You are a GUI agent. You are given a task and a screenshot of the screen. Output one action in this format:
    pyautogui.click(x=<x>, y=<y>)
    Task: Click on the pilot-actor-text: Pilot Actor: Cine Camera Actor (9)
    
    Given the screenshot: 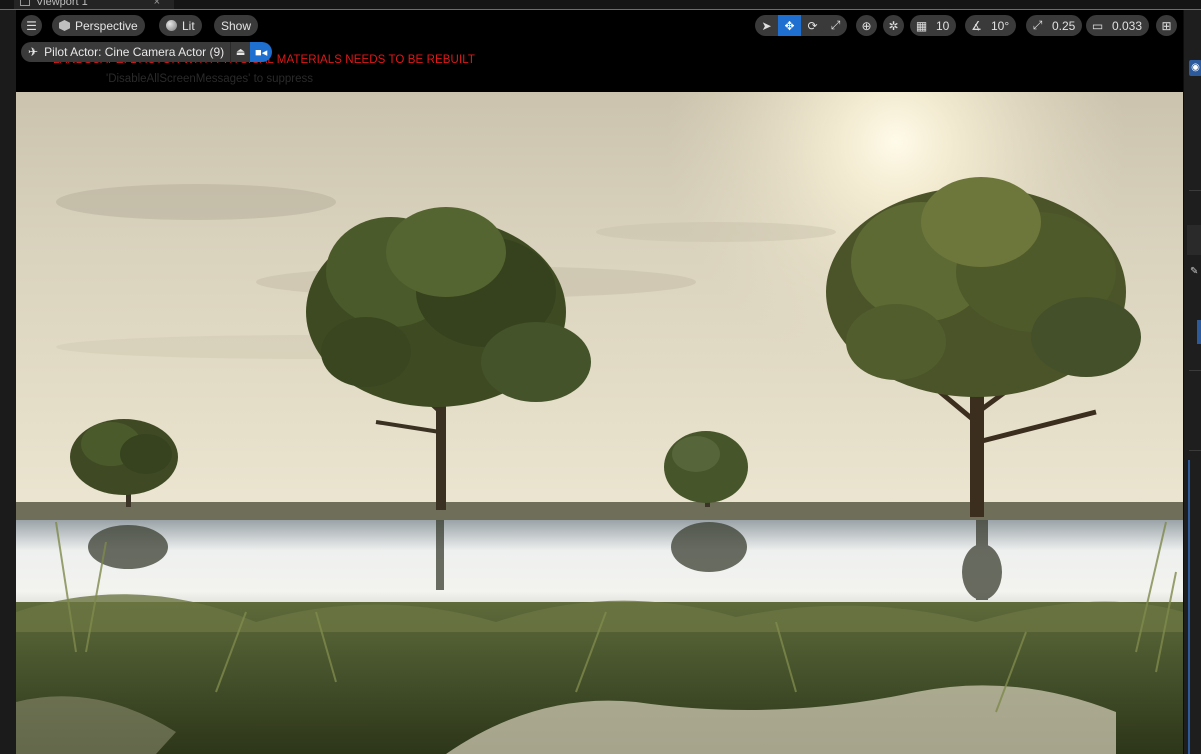 What is the action you would take?
    pyautogui.click(x=134, y=52)
    